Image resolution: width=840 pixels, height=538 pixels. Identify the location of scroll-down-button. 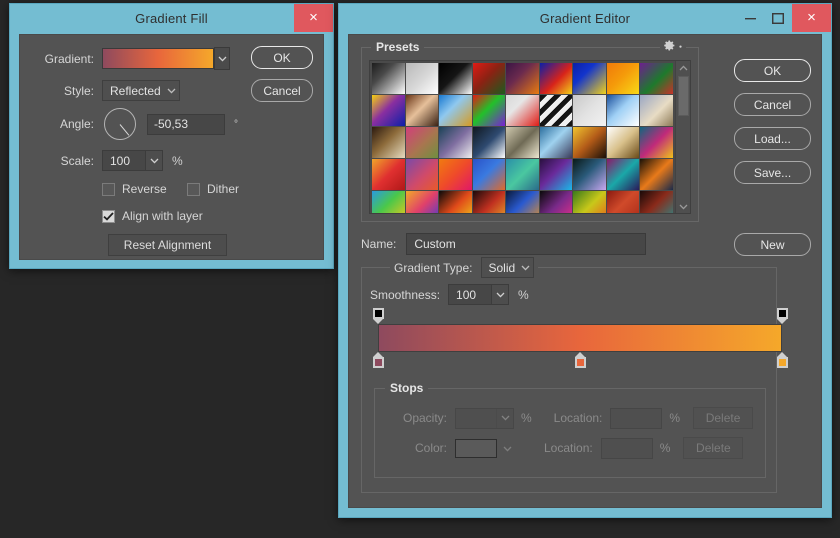
(683, 206).